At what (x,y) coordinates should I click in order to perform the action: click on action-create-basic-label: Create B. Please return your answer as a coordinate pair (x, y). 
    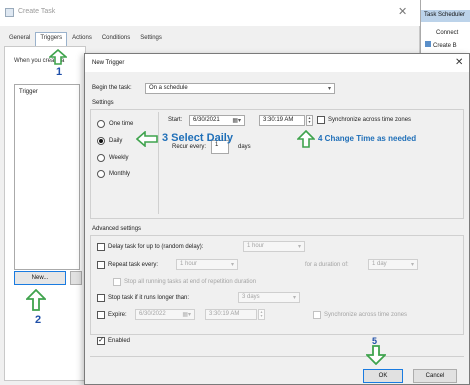
    Looking at the image, I should click on (445, 46).